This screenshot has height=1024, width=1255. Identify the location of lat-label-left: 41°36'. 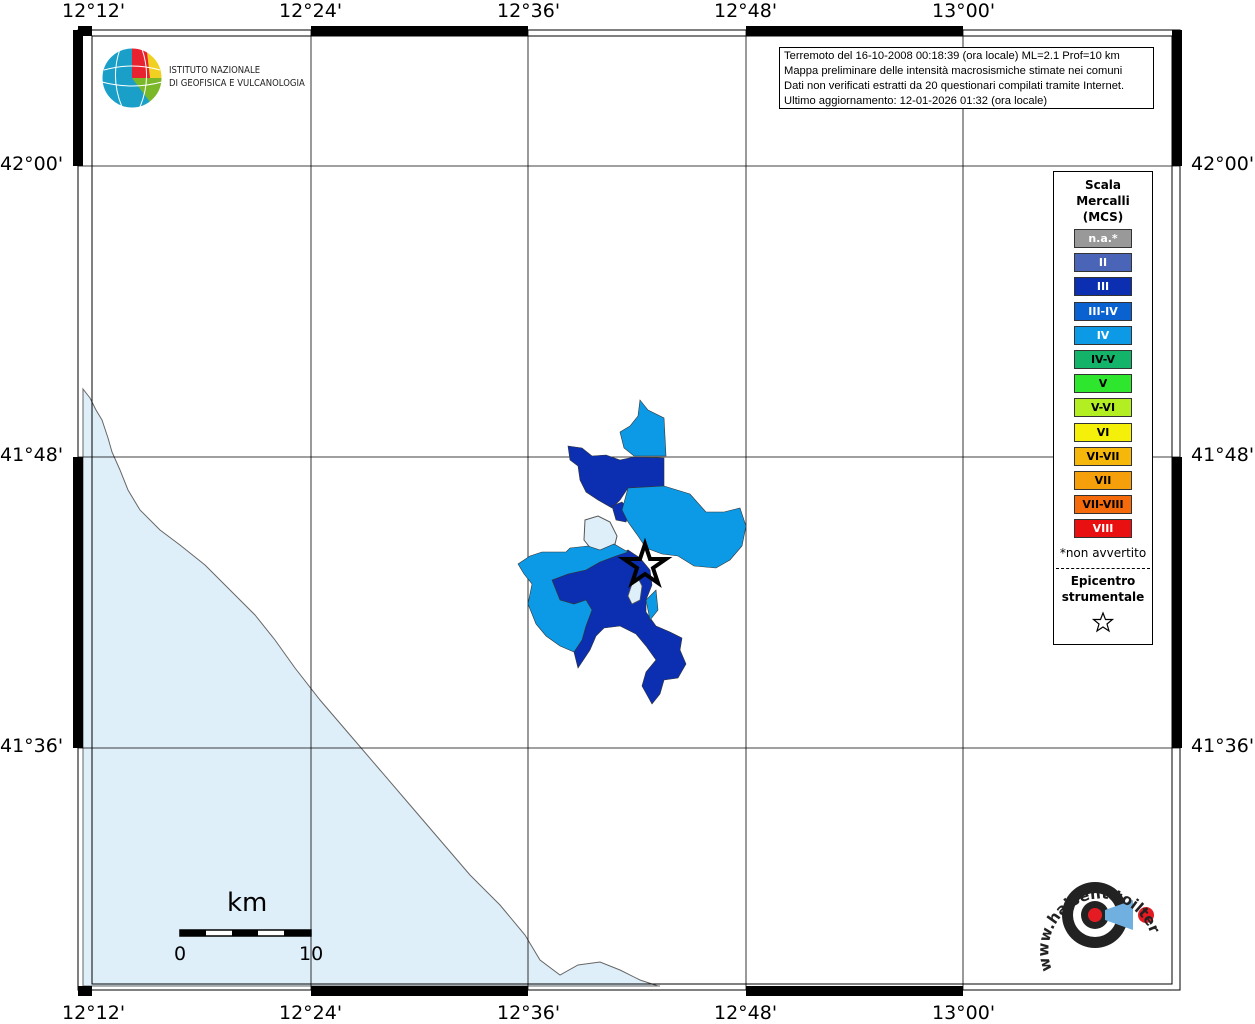
(32, 746).